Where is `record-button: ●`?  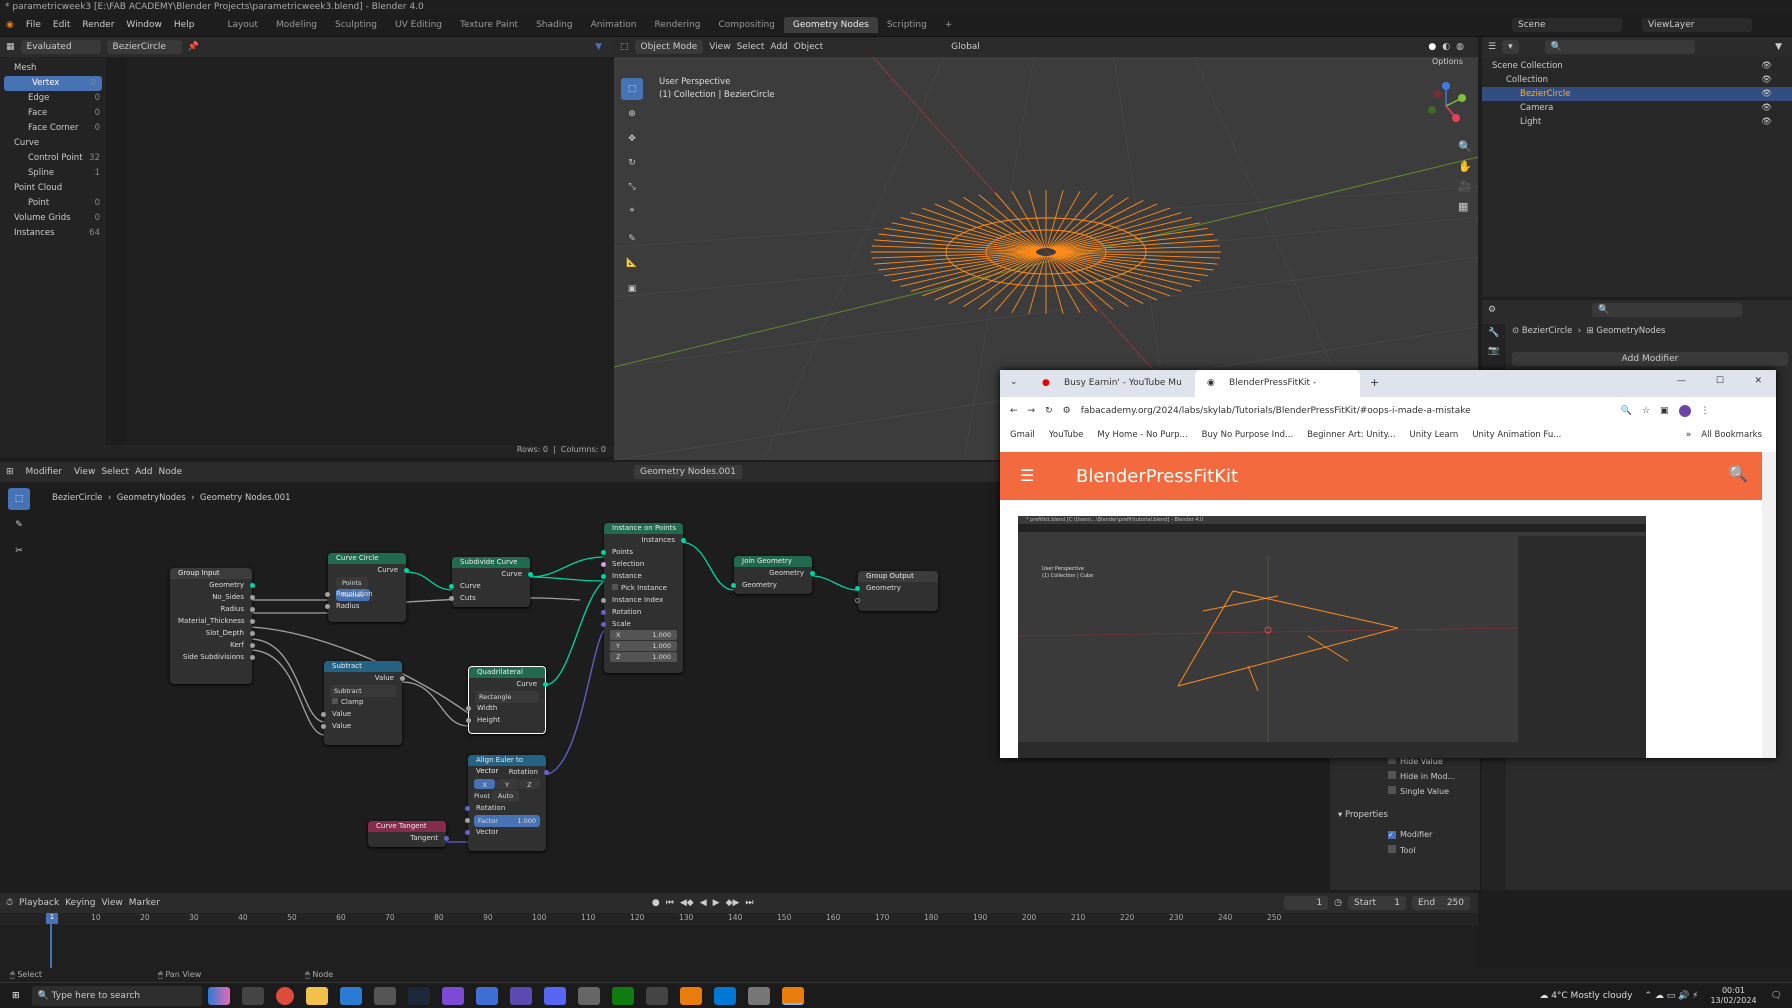 record-button: ● is located at coordinates (656, 903).